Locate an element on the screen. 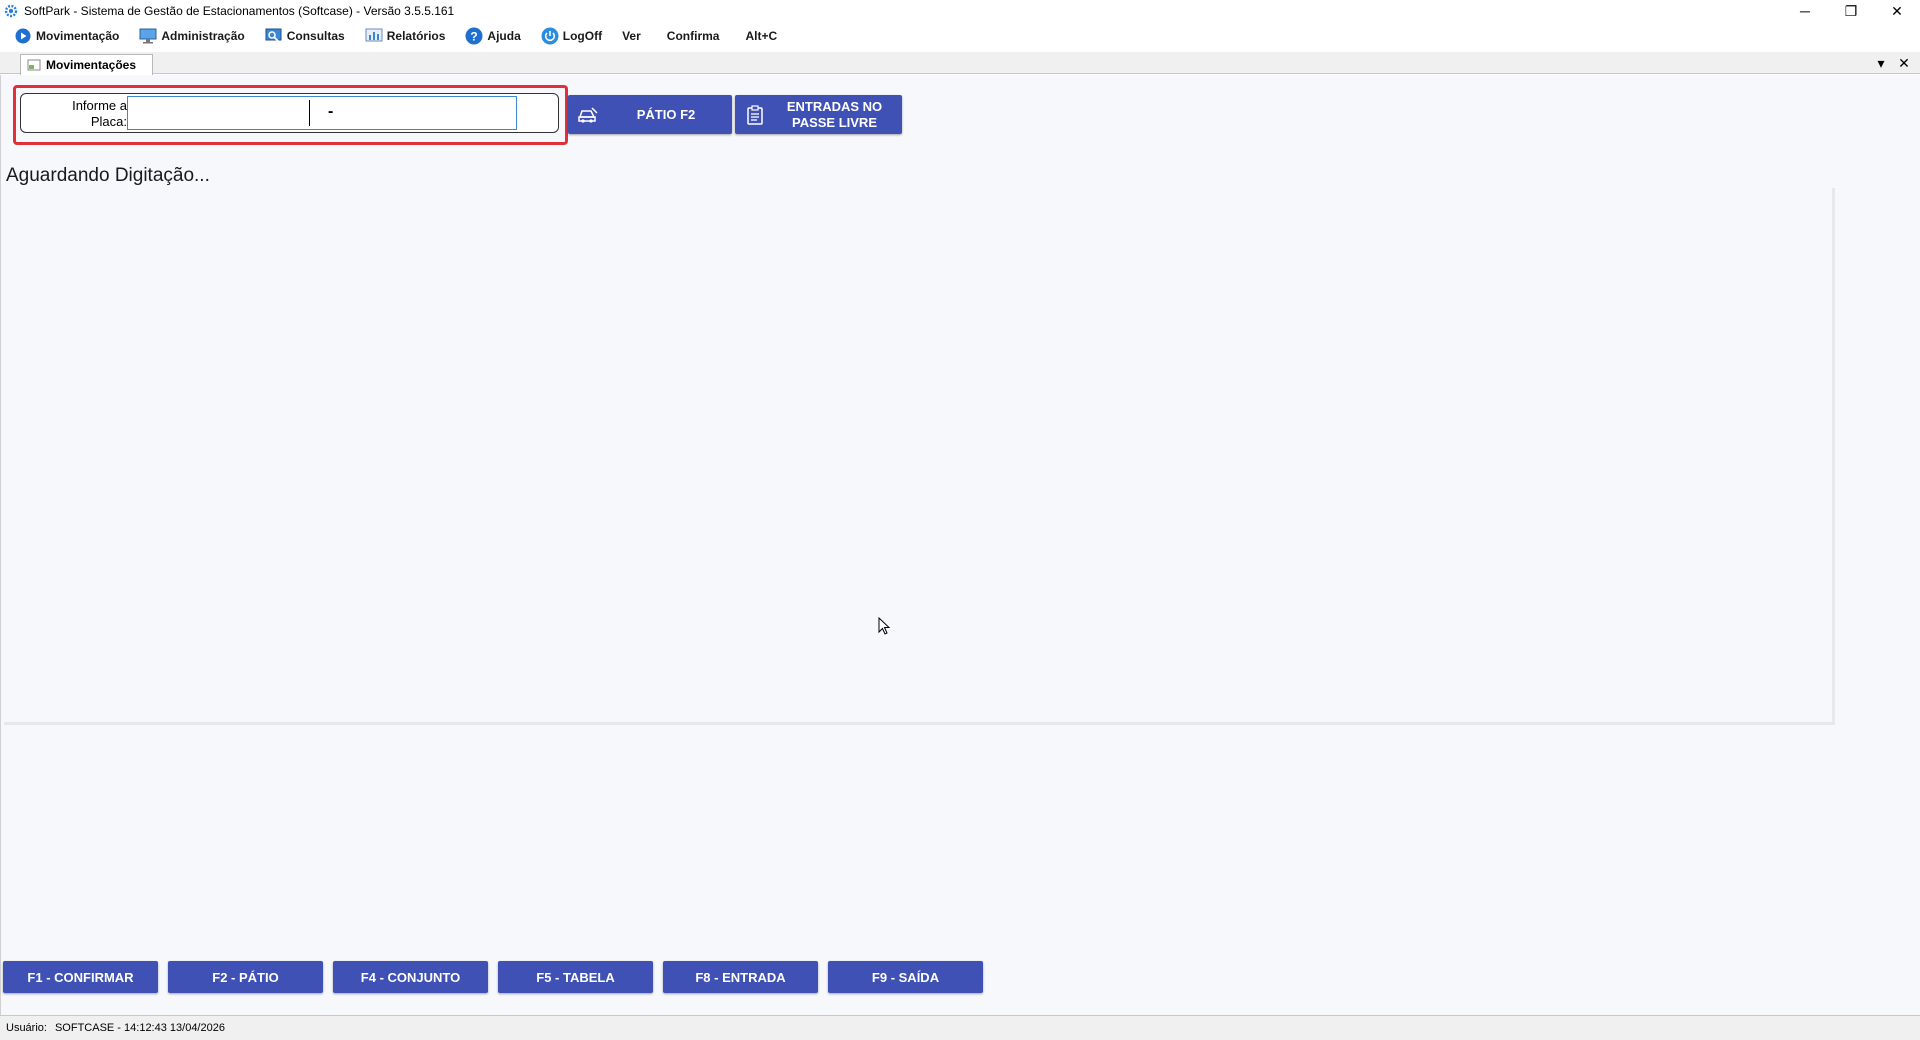 Image resolution: width=1920 pixels, height=1040 pixels. plate-group: Informe a Placa: - is located at coordinates (289, 113).